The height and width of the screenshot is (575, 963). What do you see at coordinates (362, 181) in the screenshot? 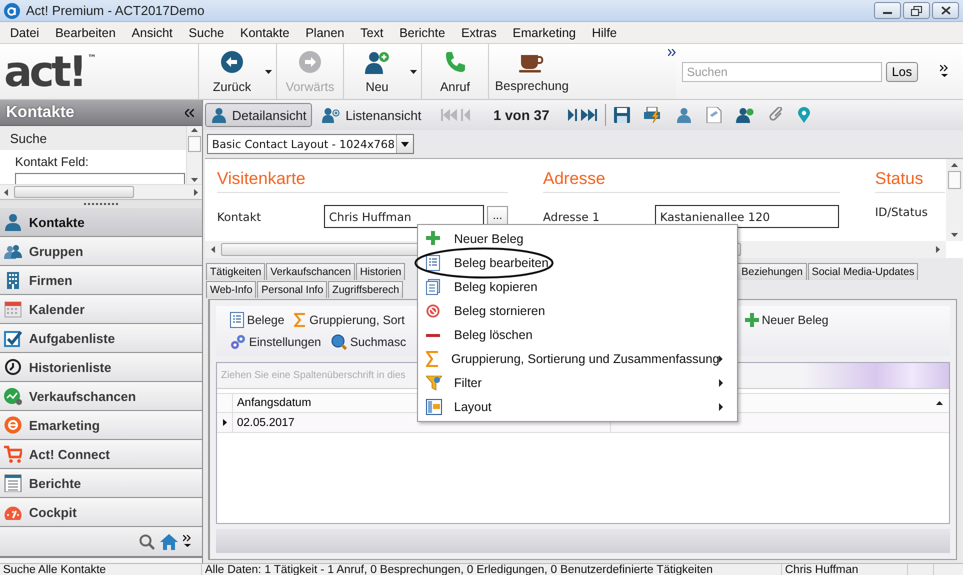
I see `section-heading: Visitenkarte` at bounding box center [362, 181].